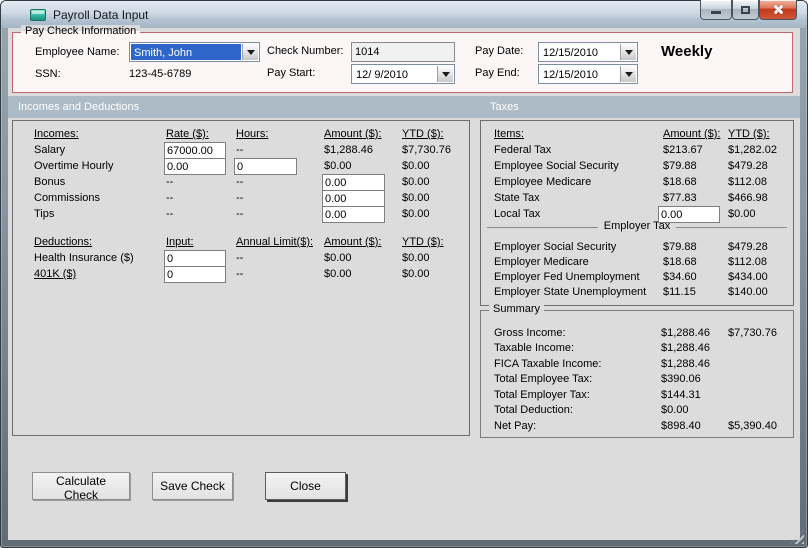 The image size is (808, 548). What do you see at coordinates (195, 166) in the screenshot?
I see `input-overtime-hourly-rate` at bounding box center [195, 166].